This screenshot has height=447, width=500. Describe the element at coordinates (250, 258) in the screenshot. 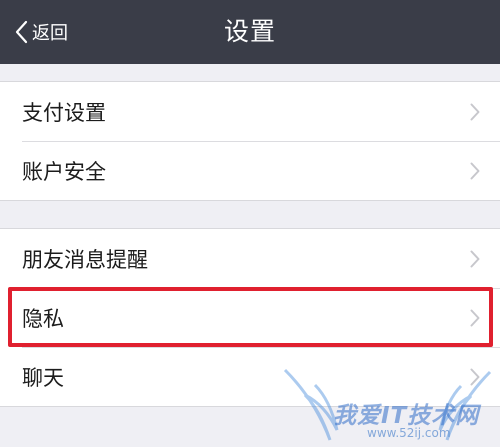

I see `settings-item-friend-notifications: 朋友消息提醒` at that location.